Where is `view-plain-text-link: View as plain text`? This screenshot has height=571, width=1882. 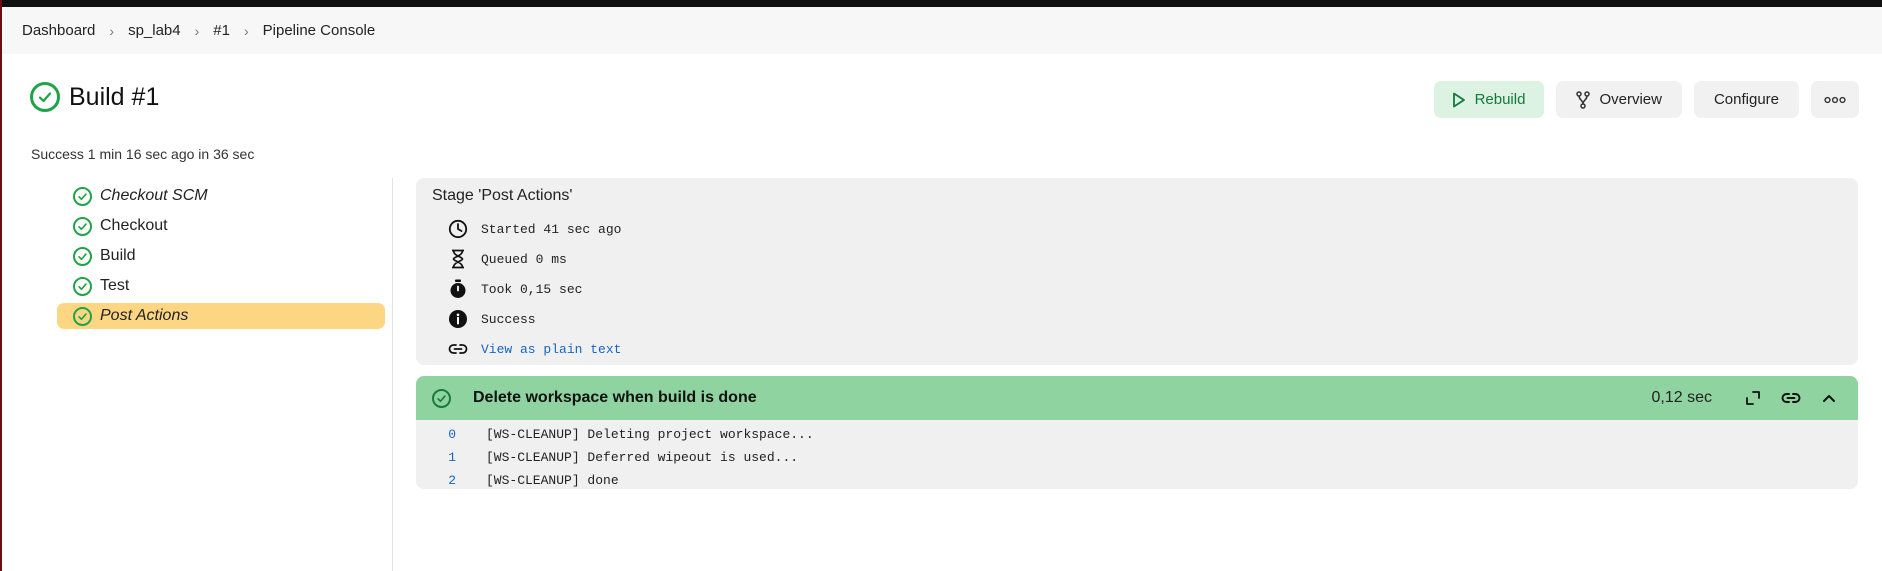 view-plain-text-link: View as plain text is located at coordinates (551, 349).